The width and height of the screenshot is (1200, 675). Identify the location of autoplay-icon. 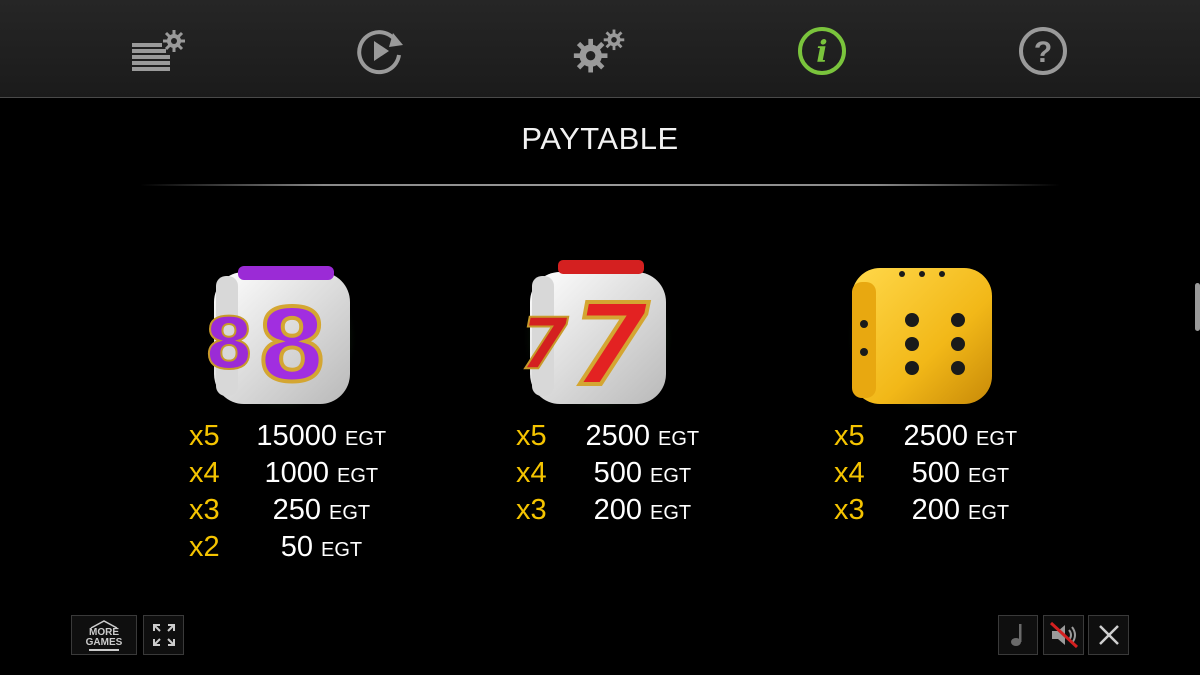
(380, 52).